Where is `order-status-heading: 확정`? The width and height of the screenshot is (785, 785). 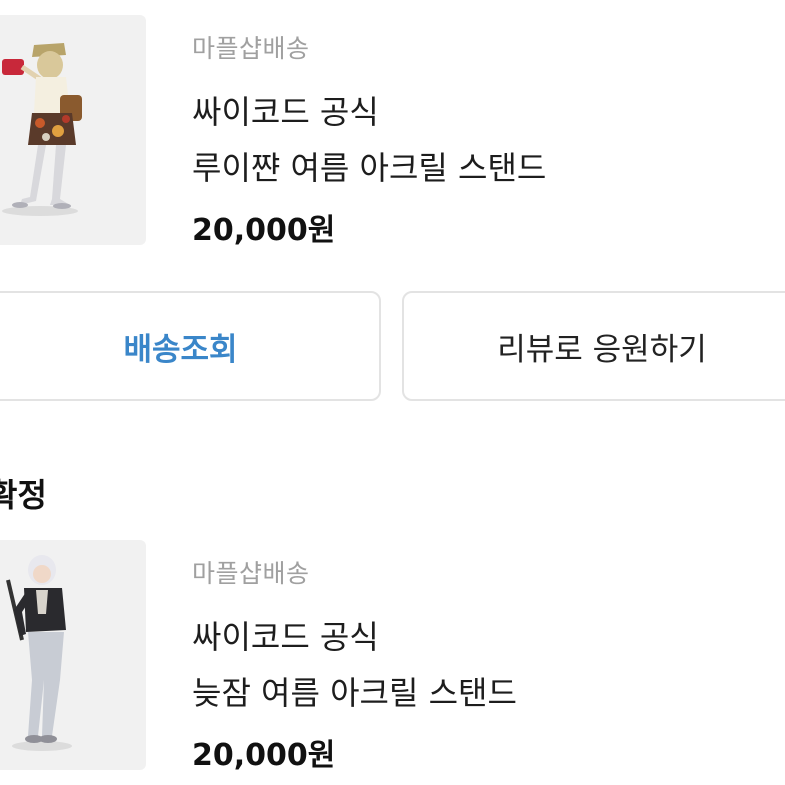 order-status-heading: 확정 is located at coordinates (23, 495).